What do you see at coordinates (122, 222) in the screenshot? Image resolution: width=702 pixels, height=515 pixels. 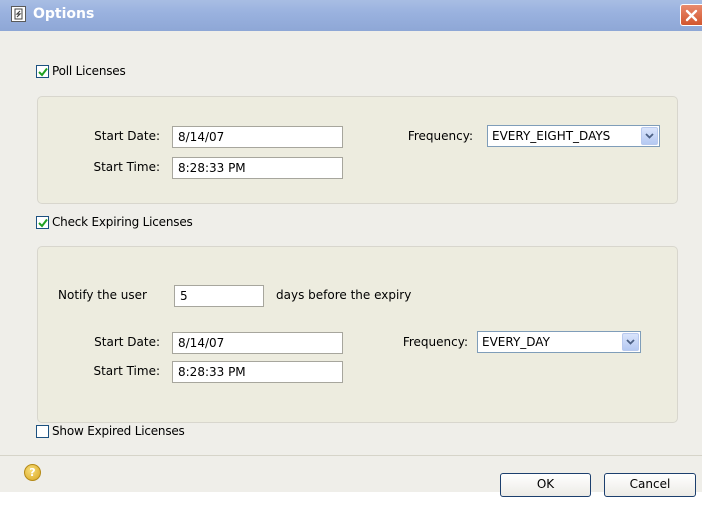 I see `check-expiring-label: Check Expiring Licenses` at bounding box center [122, 222].